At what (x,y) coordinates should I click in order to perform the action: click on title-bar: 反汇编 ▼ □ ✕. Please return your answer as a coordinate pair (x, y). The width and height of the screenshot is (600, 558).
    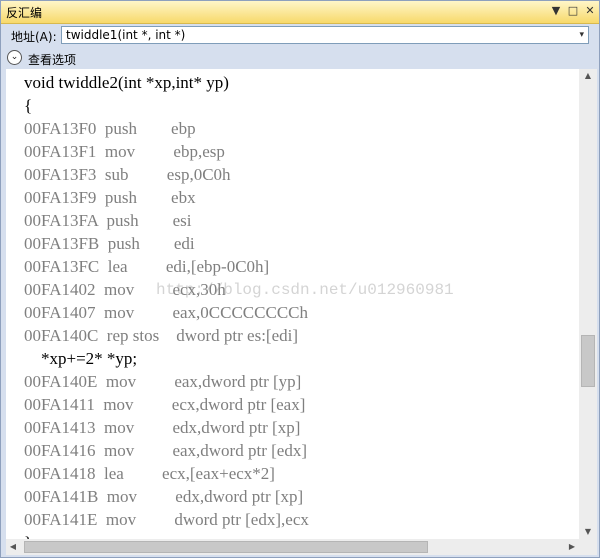
    Looking at the image, I should click on (300, 12).